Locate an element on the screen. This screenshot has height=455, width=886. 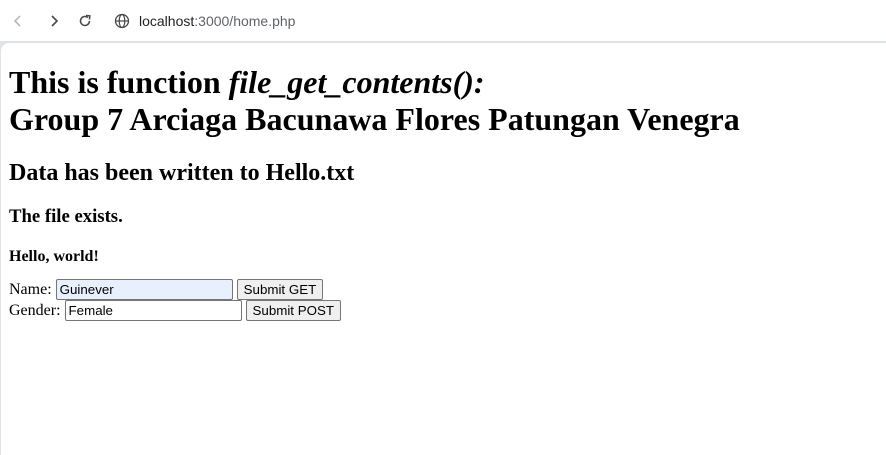
post-form: Gender: Submit POST is located at coordinates (443, 310).